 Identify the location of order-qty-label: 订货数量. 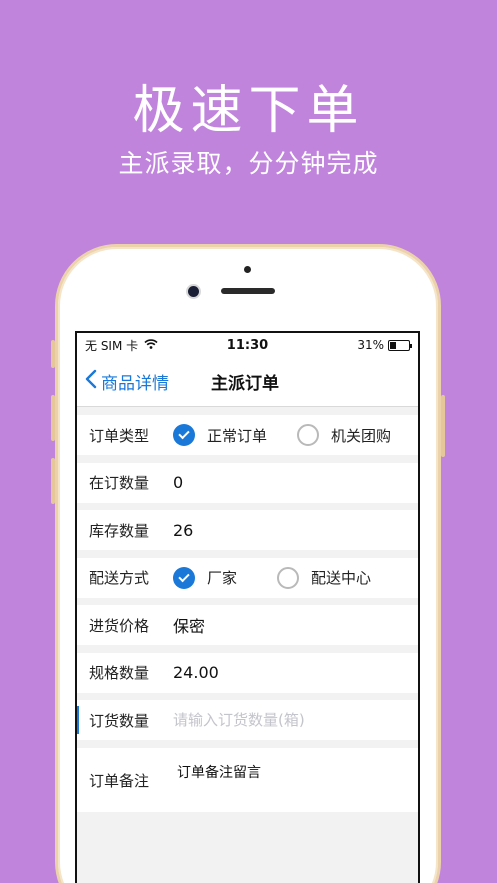
(119, 720).